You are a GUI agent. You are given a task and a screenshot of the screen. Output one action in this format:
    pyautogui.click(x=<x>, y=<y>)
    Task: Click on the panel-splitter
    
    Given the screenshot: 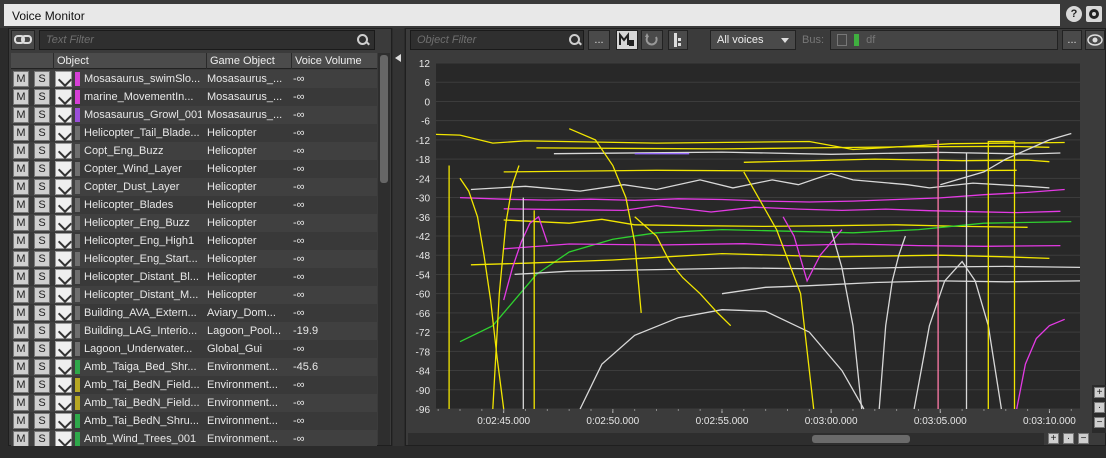 What is the action you would take?
    pyautogui.click(x=398, y=237)
    